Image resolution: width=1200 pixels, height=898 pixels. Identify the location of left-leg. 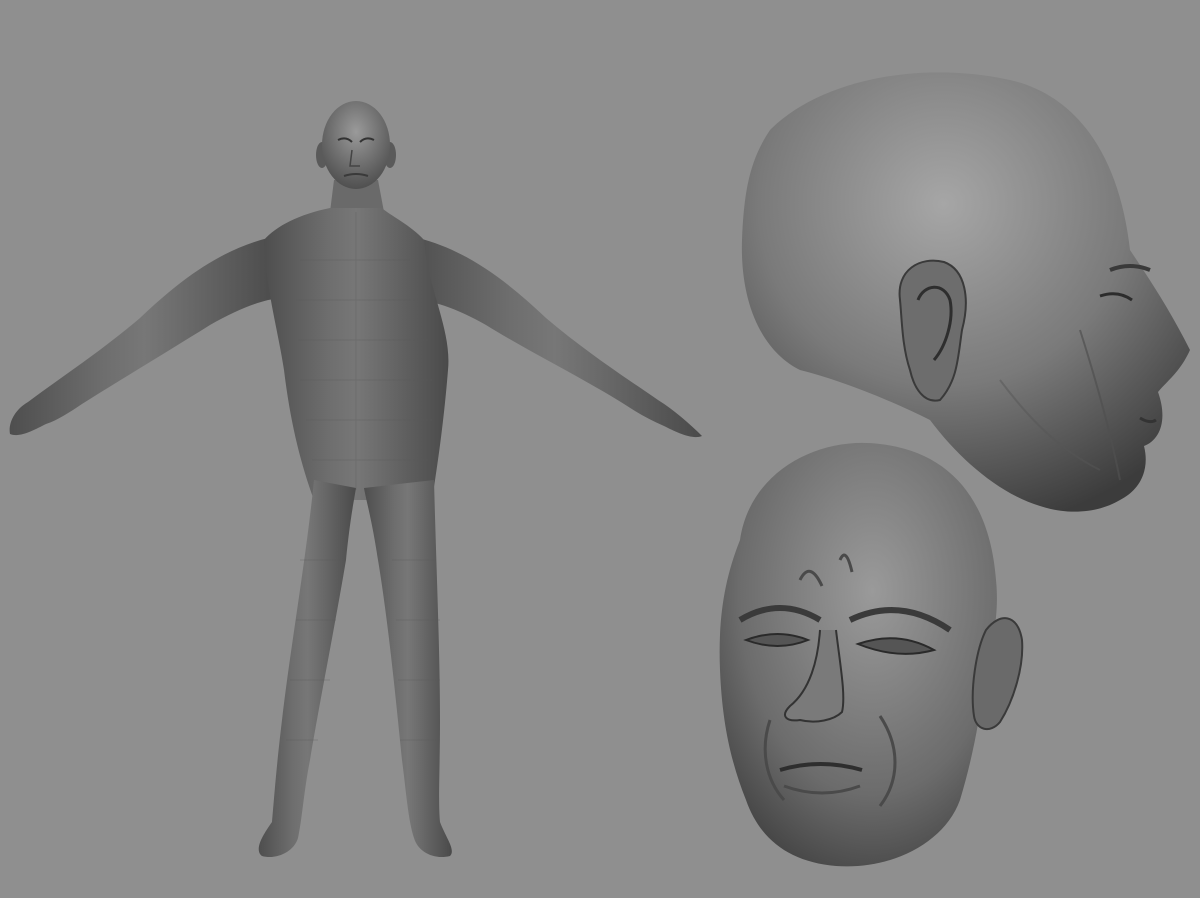
(307, 669).